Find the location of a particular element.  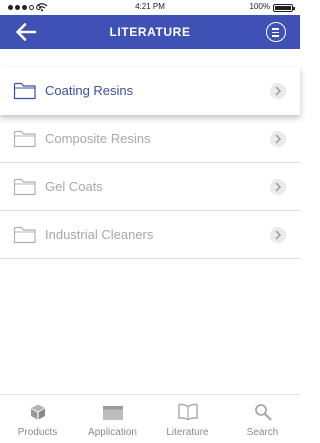

back-button is located at coordinates (26, 32).